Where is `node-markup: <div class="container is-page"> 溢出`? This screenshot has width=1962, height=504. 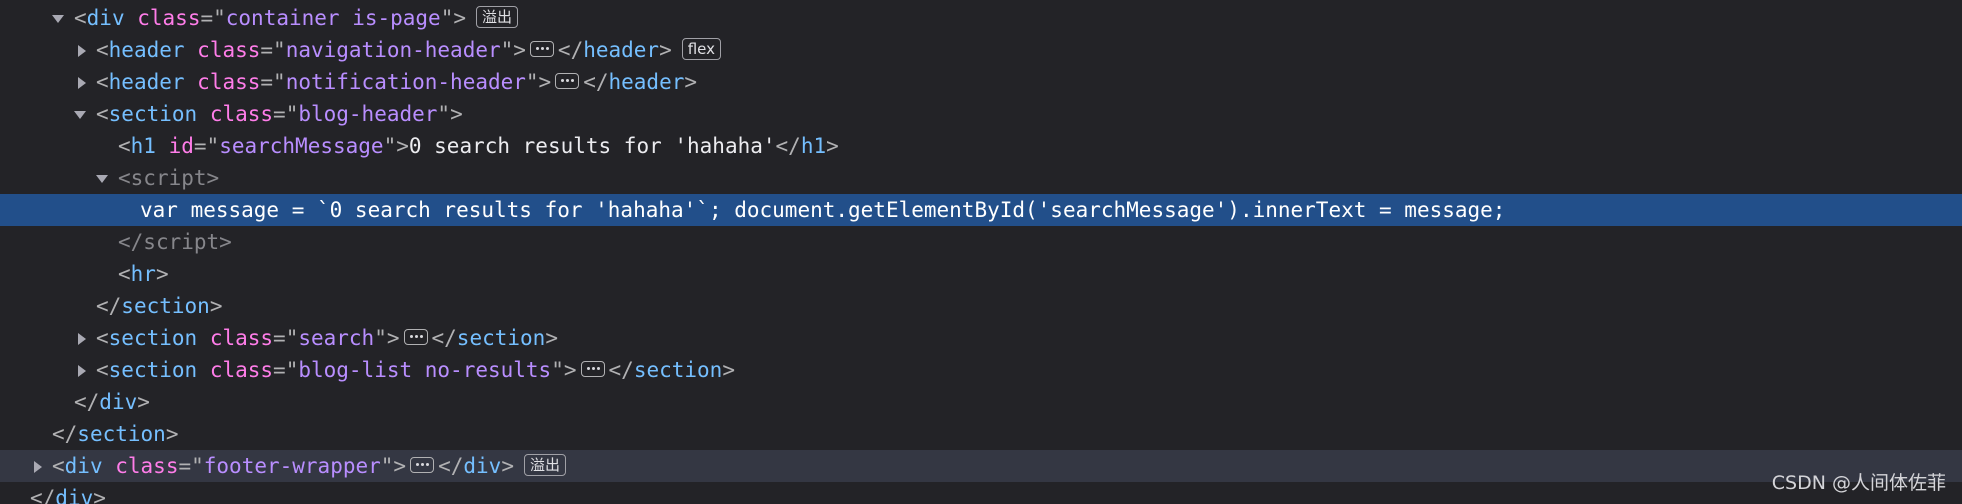
node-markup: <div class="container is-page"> 溢出 is located at coordinates (296, 18).